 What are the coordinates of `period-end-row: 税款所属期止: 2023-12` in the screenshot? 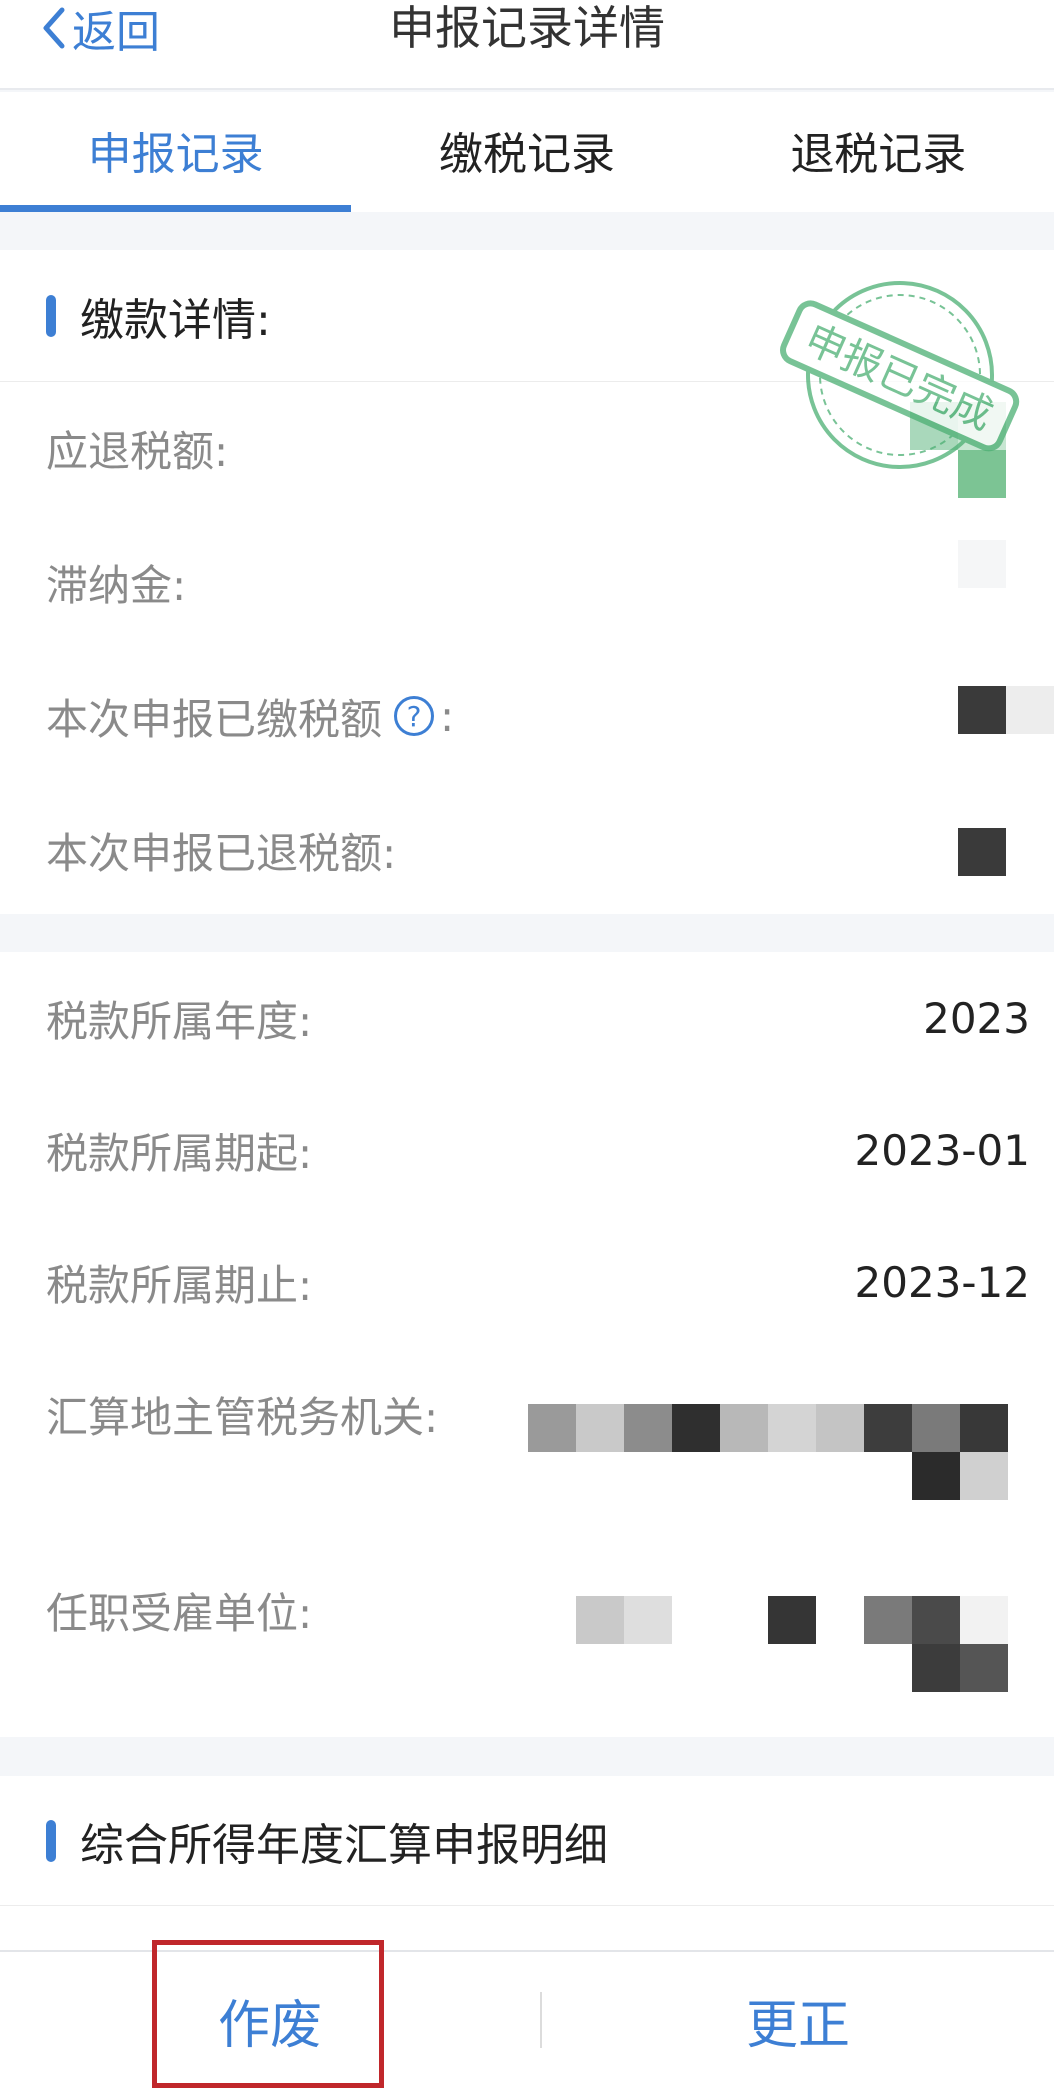 It's located at (538, 1282).